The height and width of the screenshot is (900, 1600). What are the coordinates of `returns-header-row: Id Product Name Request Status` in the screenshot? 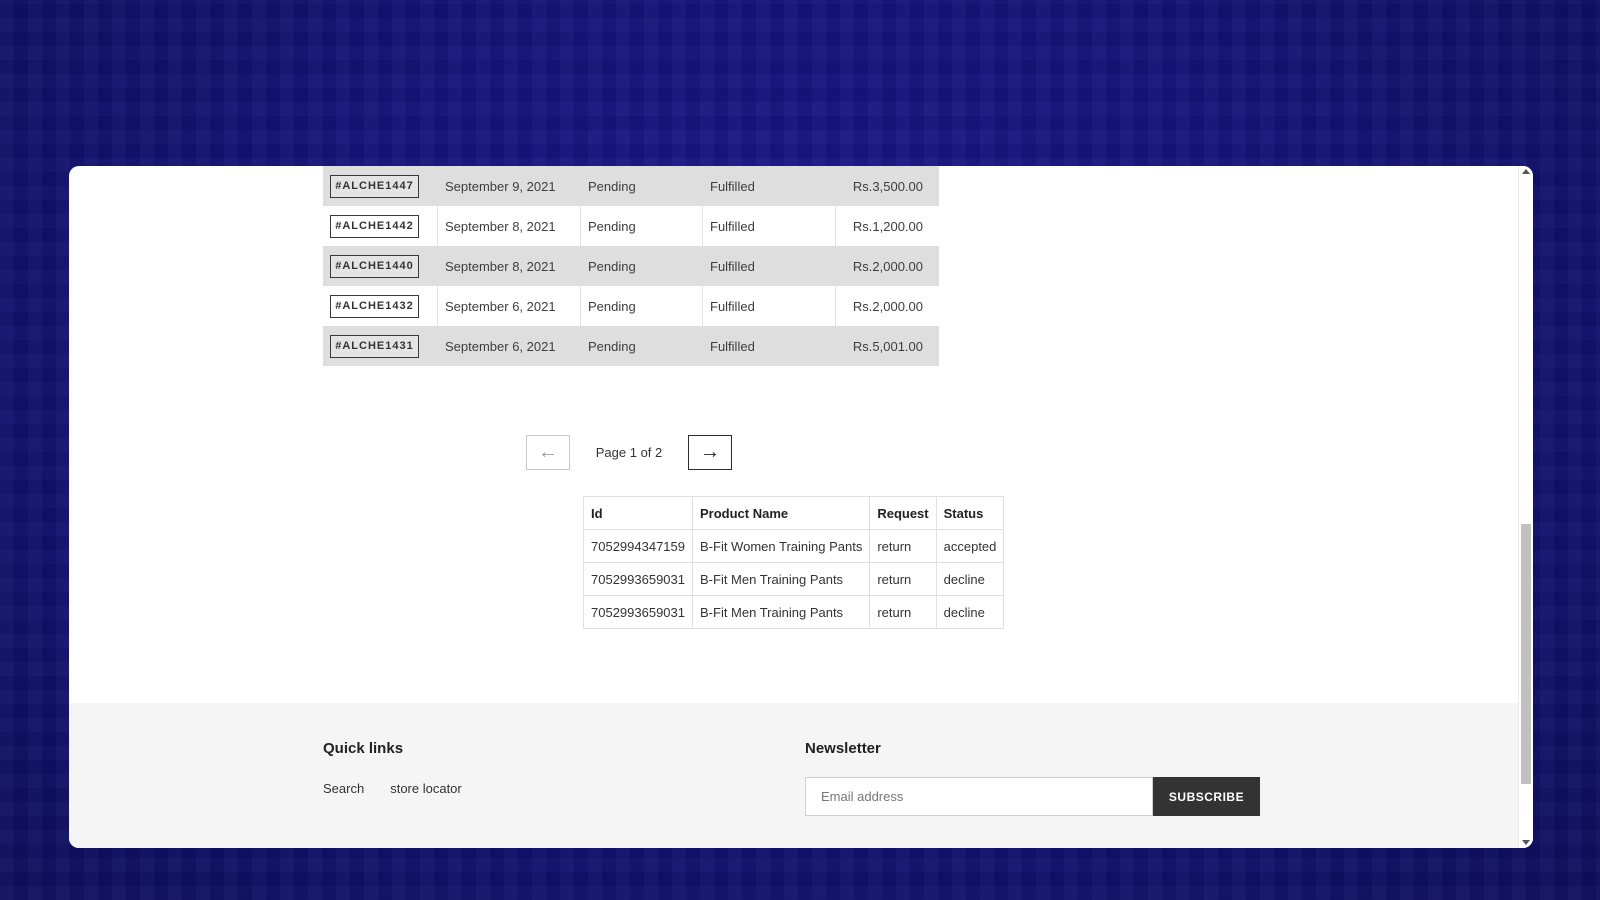 It's located at (794, 513).